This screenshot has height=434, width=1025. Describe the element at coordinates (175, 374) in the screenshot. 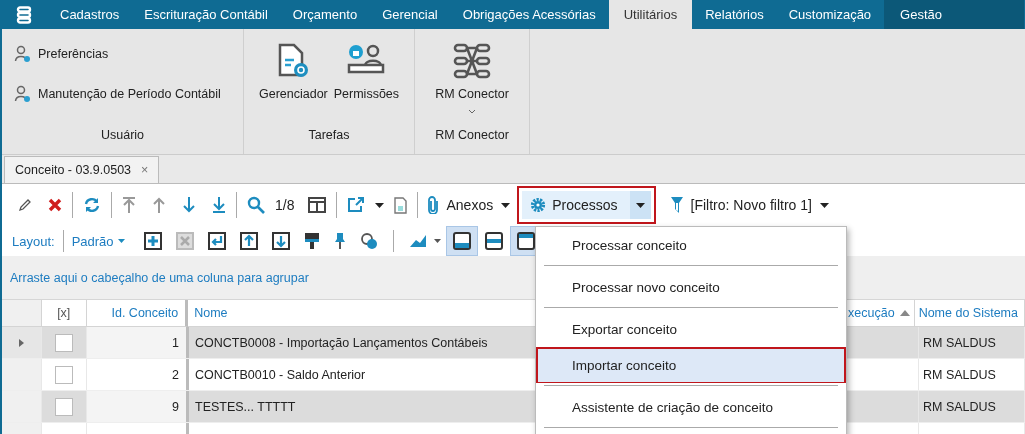

I see `table-cell: 2` at that location.